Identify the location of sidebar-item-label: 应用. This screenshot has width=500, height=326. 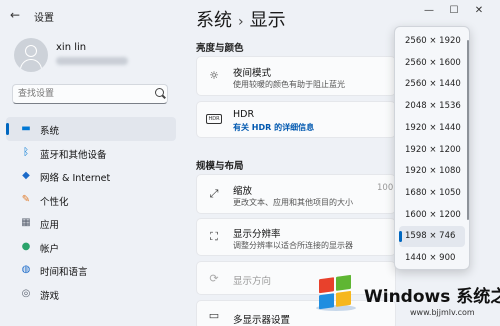
(50, 225).